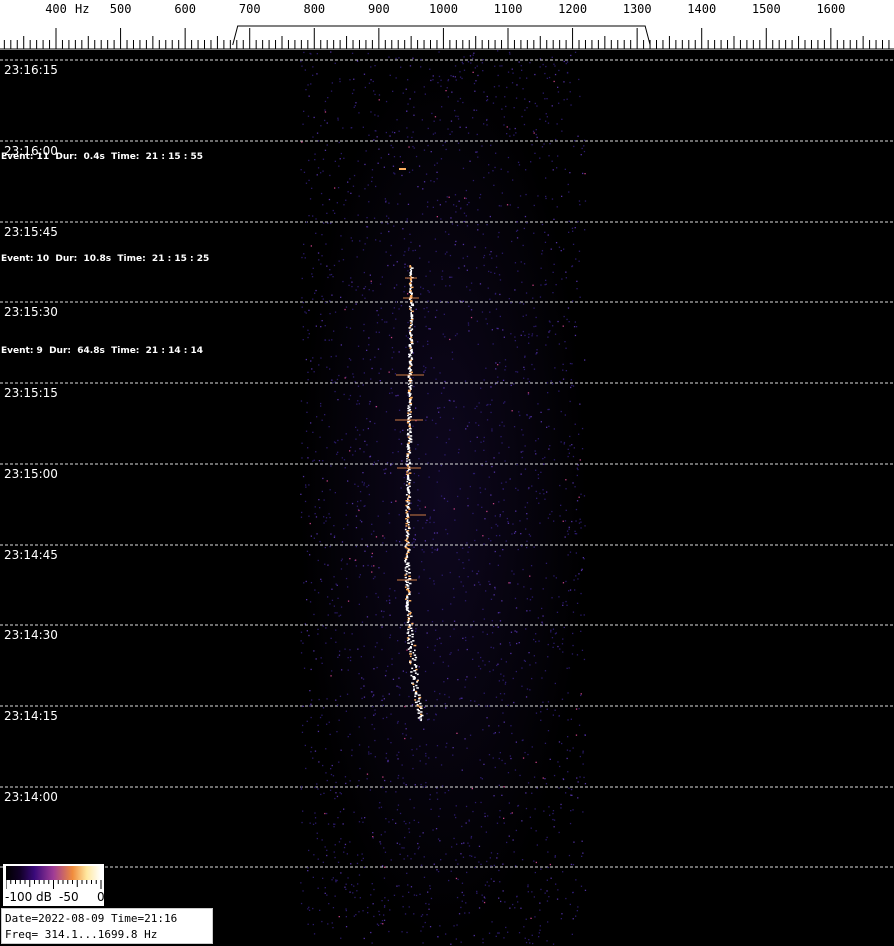 This screenshot has height=946, width=894. I want to click on freq-unit-label: Hz, so click(82, 9).